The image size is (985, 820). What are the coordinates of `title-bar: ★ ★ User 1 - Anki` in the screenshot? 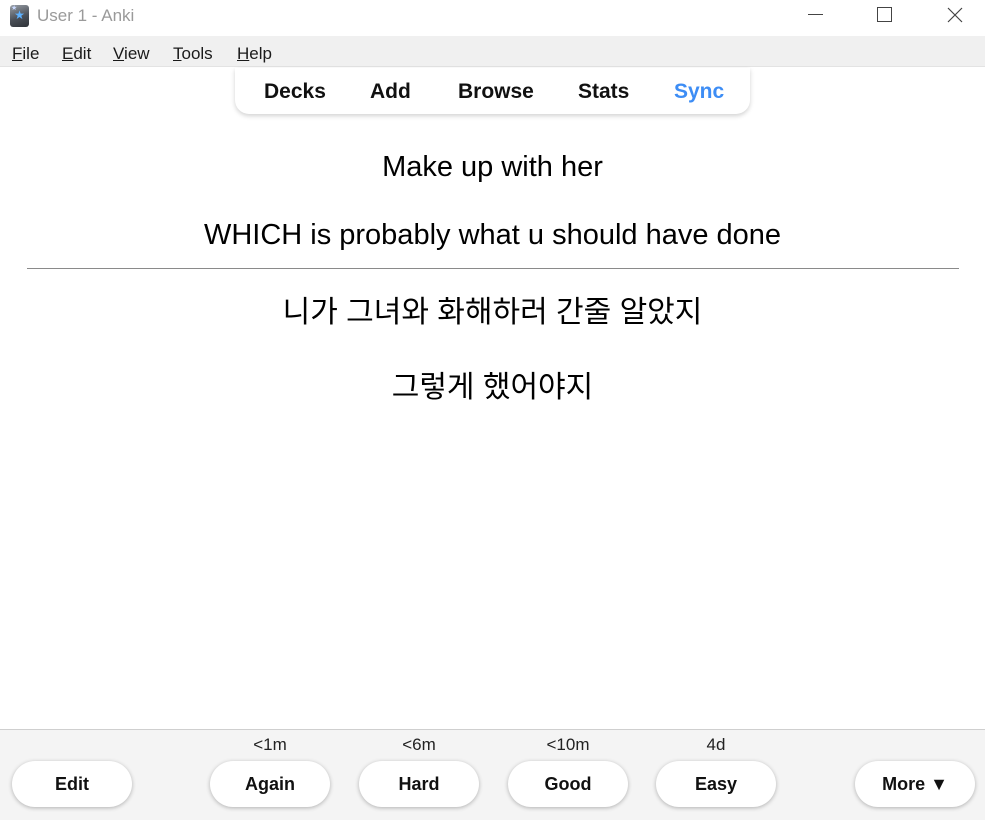 It's located at (492, 17).